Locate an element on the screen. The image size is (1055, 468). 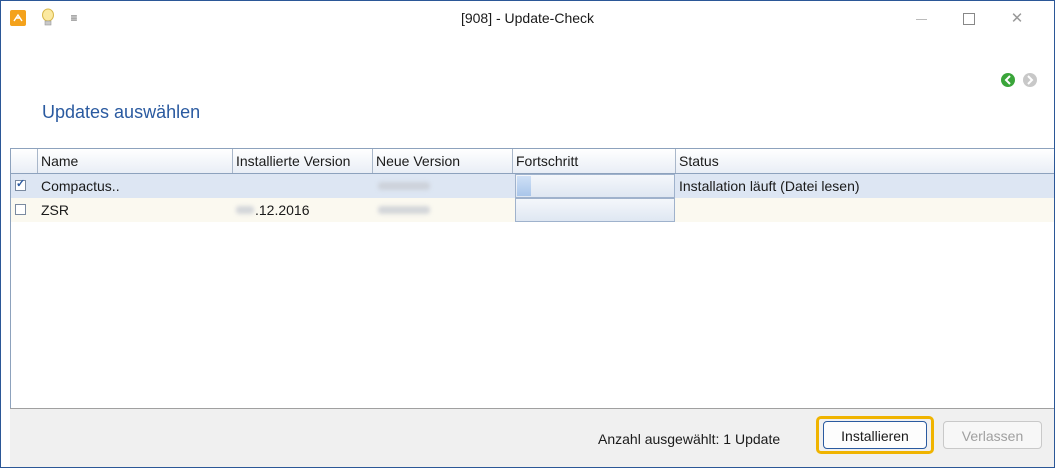
title-bar: ≡ [908] - Update-Check ✕ is located at coordinates (527, 18).